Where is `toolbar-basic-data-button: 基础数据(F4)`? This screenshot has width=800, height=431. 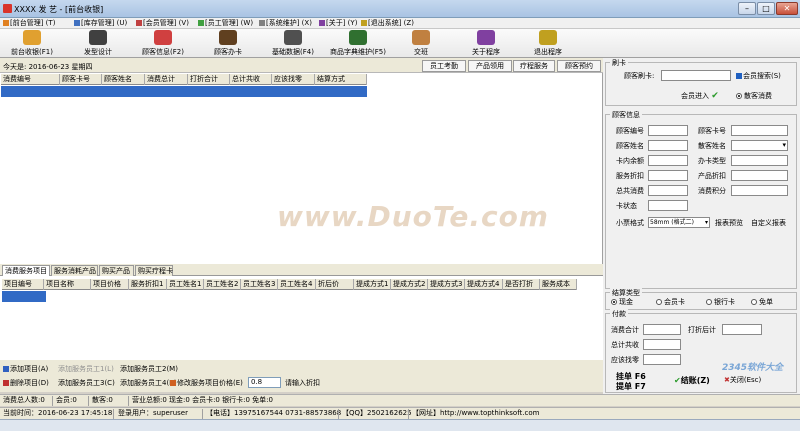
toolbar-basic-data-button: 基础数据(F4) is located at coordinates (293, 43).